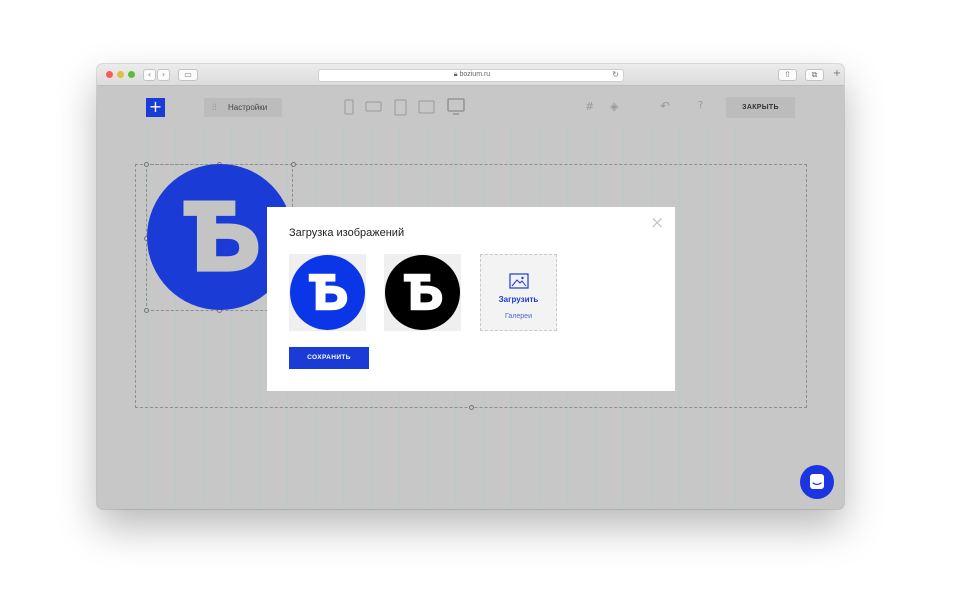 This screenshot has height=597, width=960. Describe the element at coordinates (814, 75) in the screenshot. I see `tabs-icon: ⧉` at that location.